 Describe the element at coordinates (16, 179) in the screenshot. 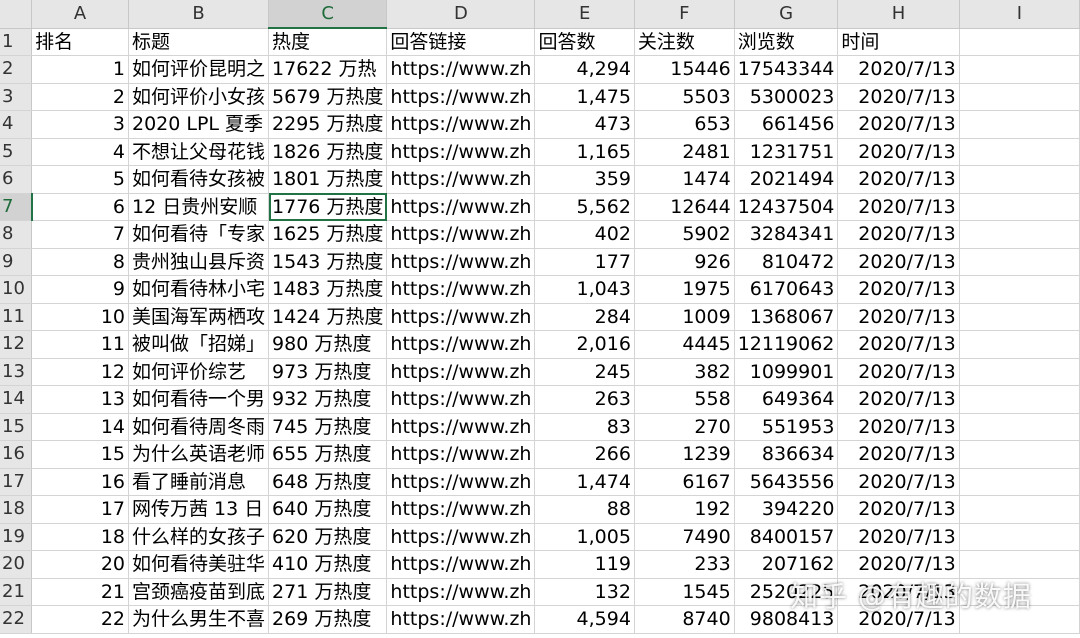

I see `row-header: 6` at that location.